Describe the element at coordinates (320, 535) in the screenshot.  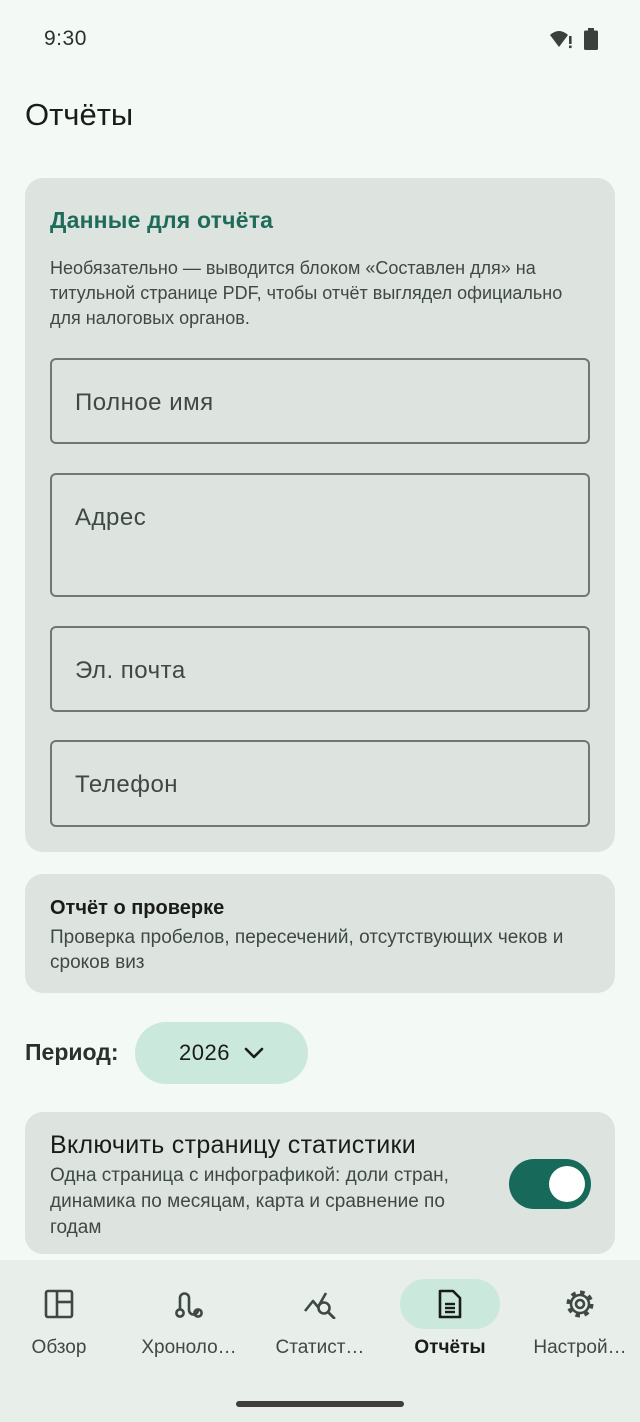
I see `address-field: Адрес` at that location.